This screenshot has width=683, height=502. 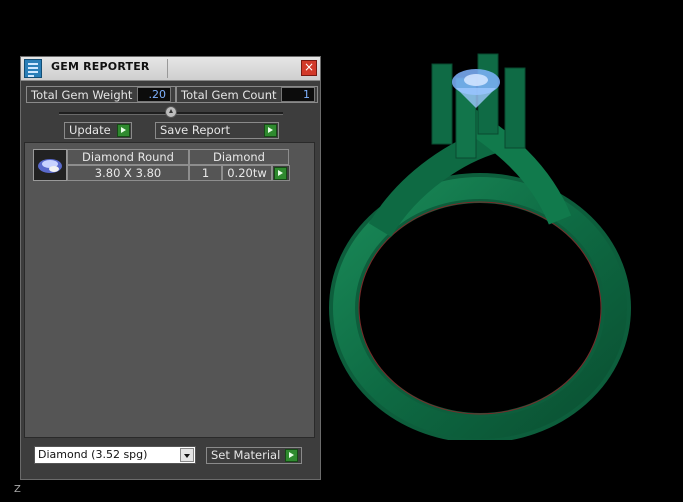 I want to click on total-gem-count-label: Total Gem Count, so click(x=229, y=95).